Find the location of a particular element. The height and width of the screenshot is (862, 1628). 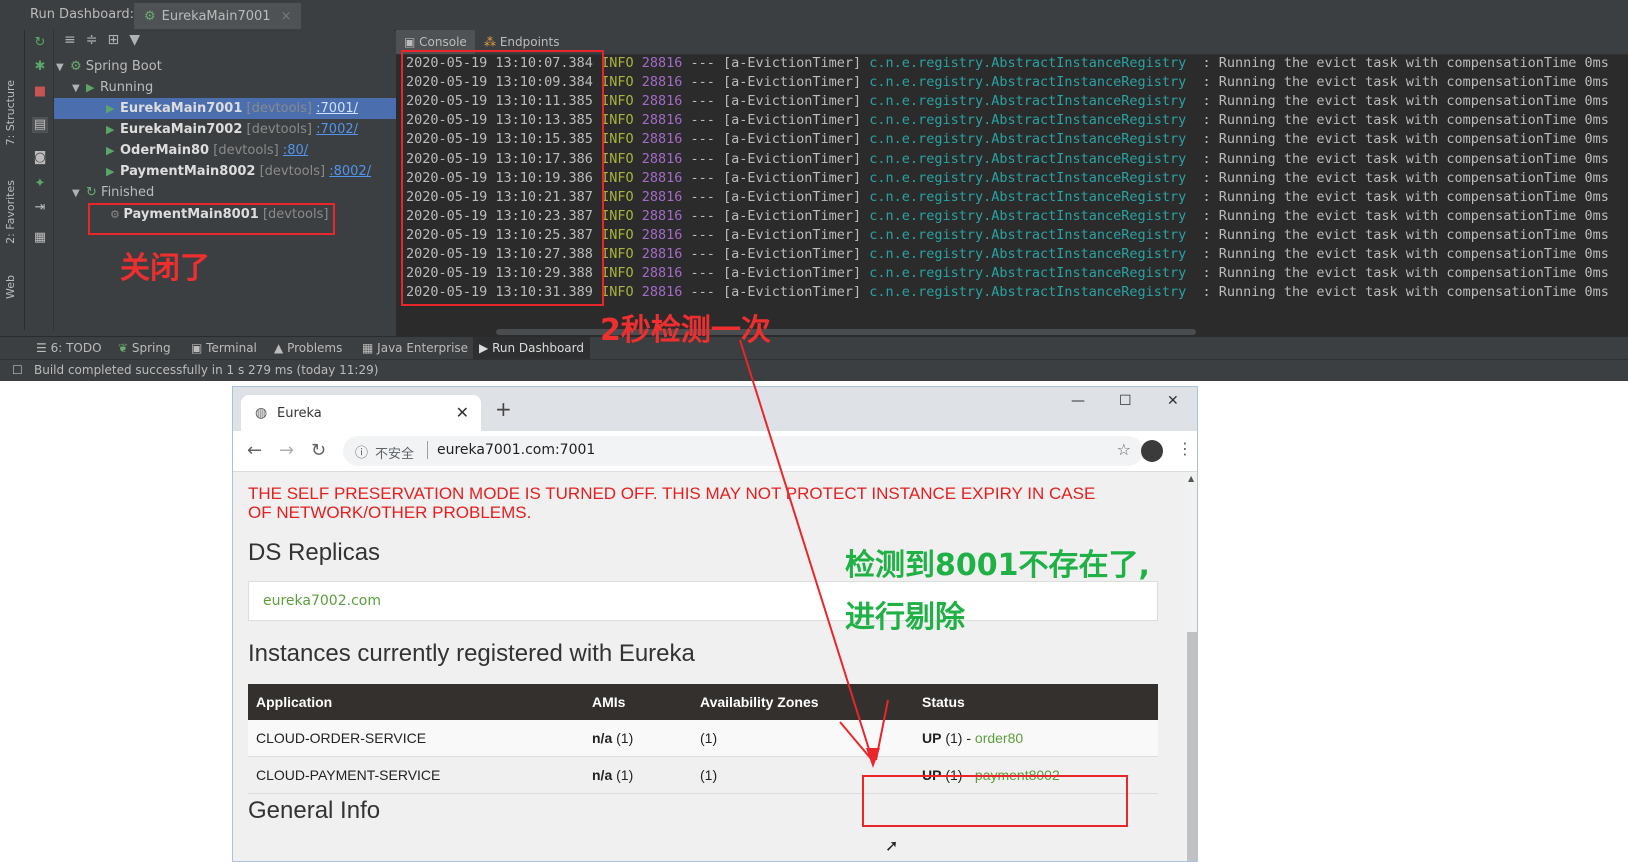

application-cell: CLOUD-ORDER-SERVICE is located at coordinates (416, 738).